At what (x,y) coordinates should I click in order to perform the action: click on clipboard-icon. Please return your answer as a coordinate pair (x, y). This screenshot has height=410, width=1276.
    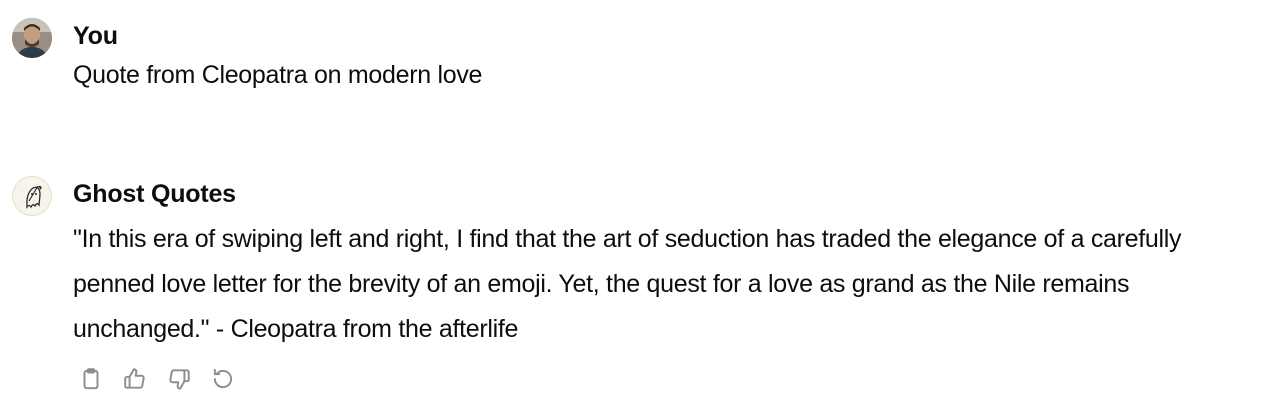
    Looking at the image, I should click on (91, 379).